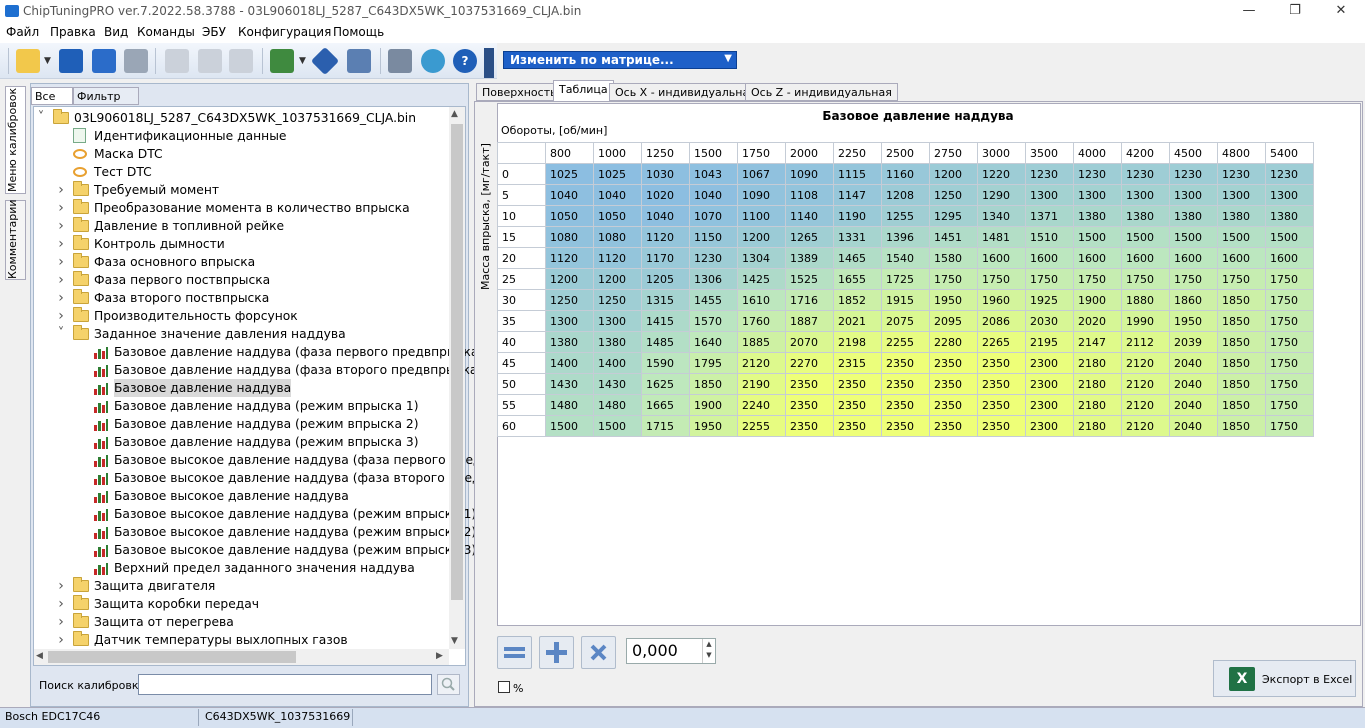 The width and height of the screenshot is (1365, 728). Describe the element at coordinates (1049, 321) in the screenshot. I see `map-cell: 2030` at that location.